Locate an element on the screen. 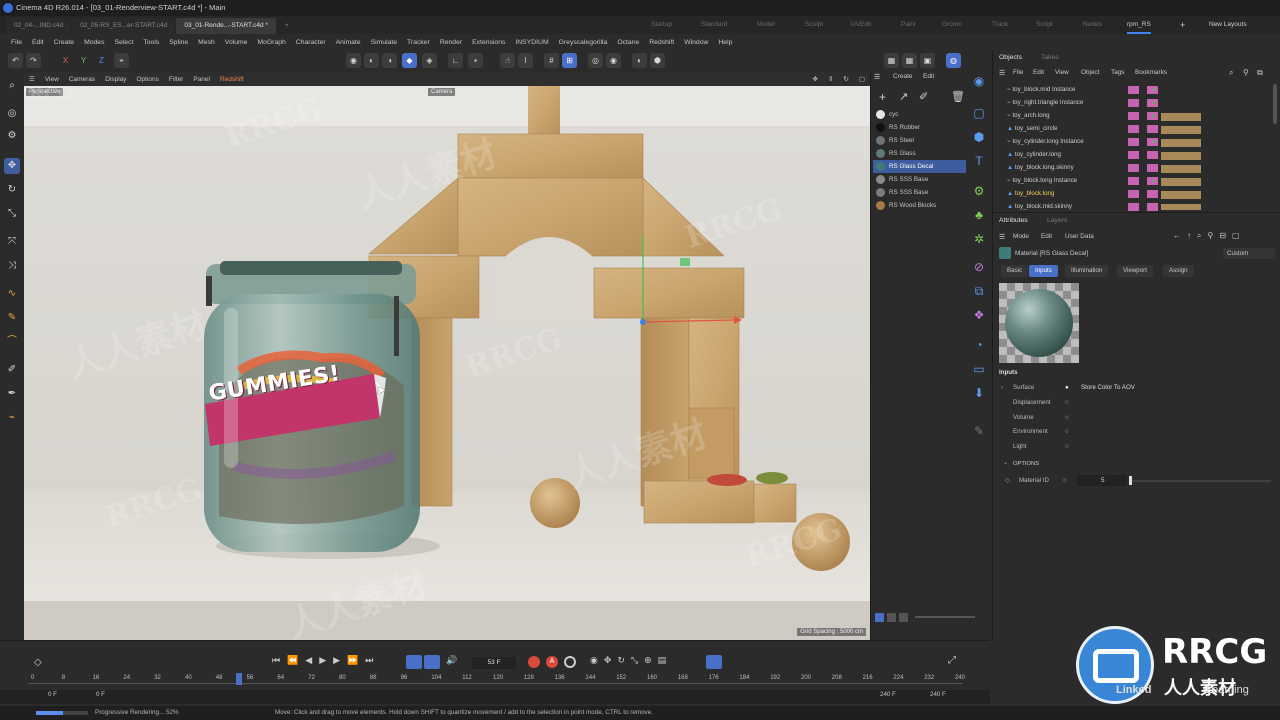 The height and width of the screenshot is (720, 1280). record-keys-icon is located at coordinates (534, 662).